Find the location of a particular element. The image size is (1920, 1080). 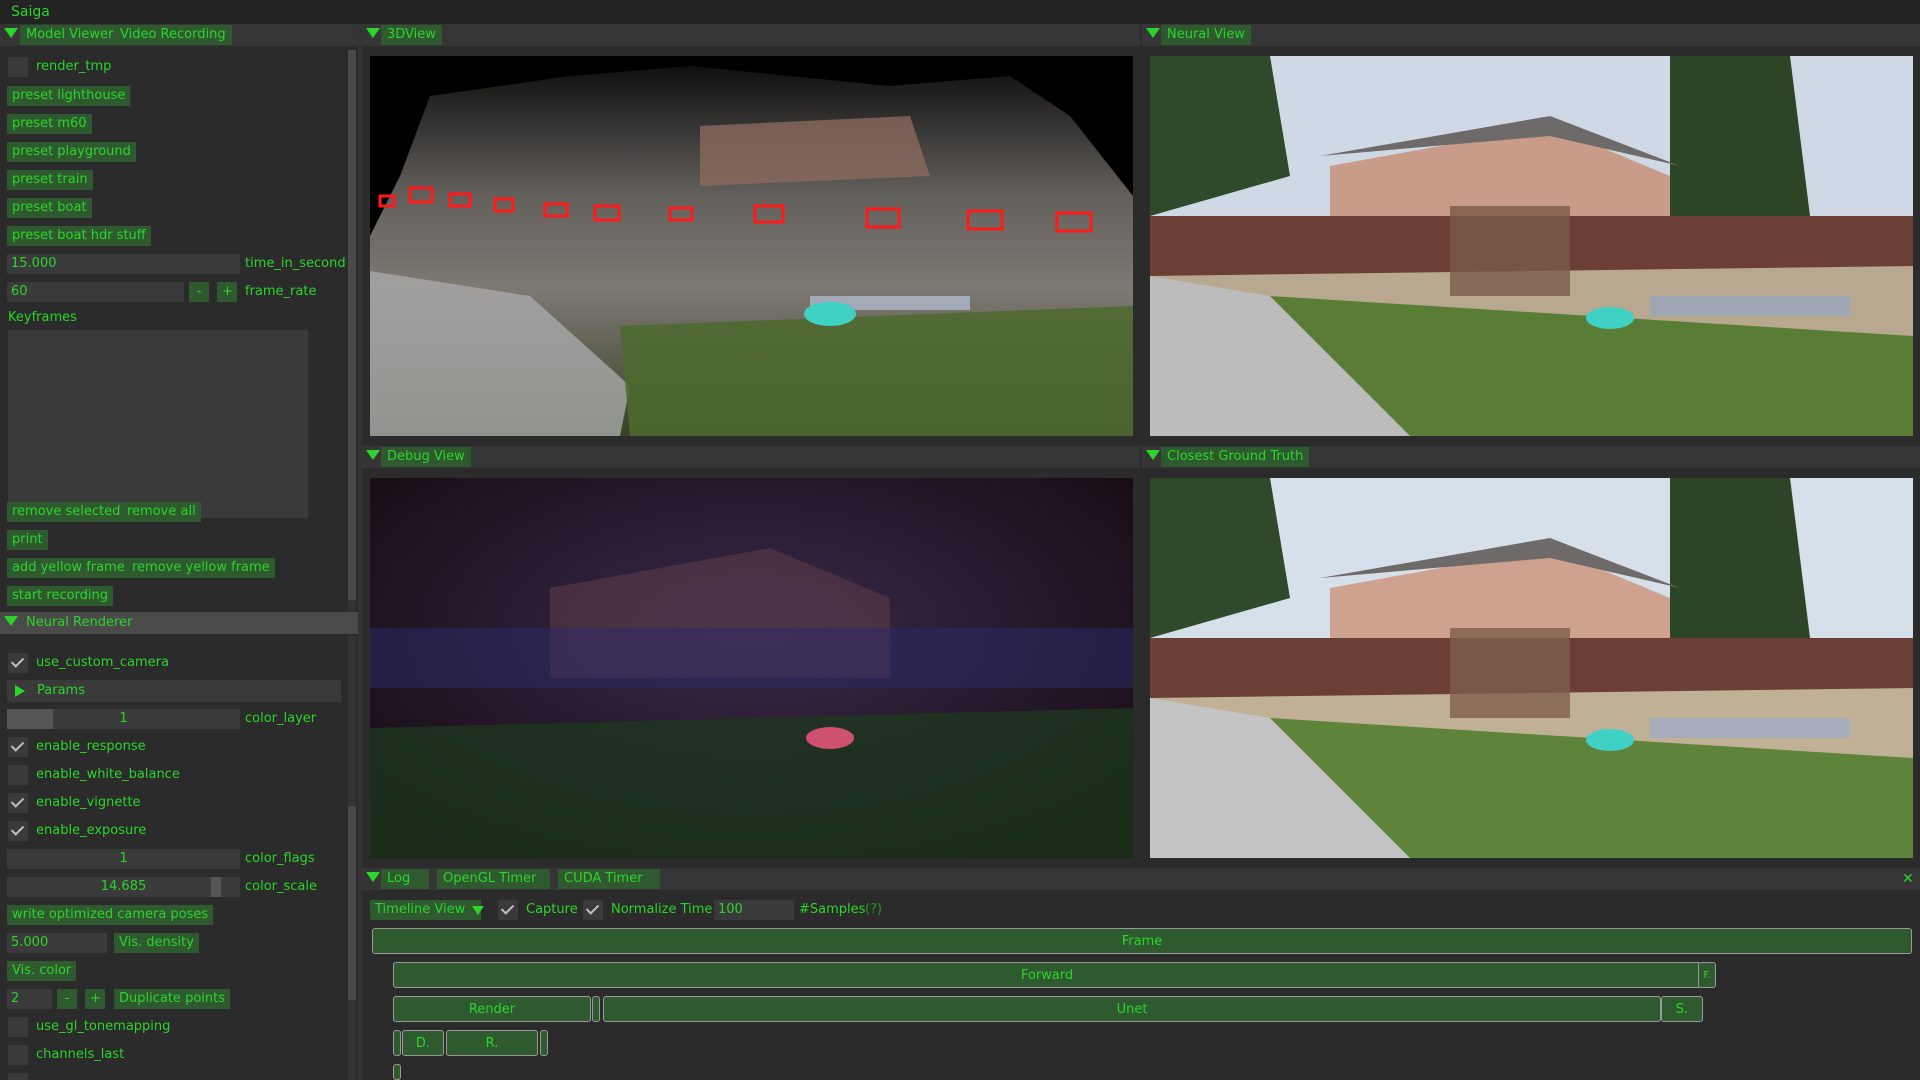

add-yellow-frame-button: add yellow frame is located at coordinates (68, 568).